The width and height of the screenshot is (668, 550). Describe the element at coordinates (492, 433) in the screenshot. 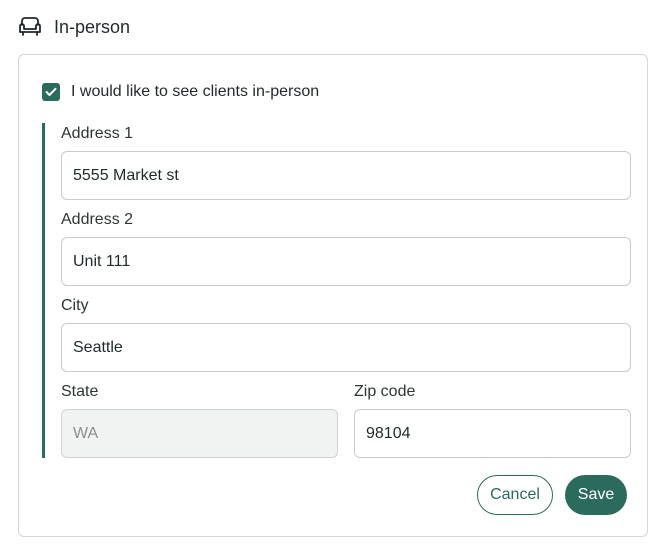

I see `zip-code-input` at that location.